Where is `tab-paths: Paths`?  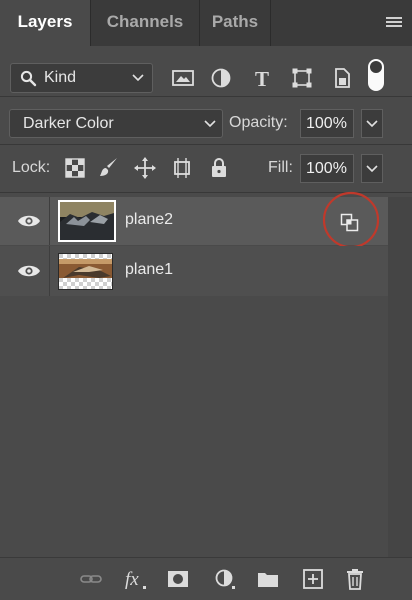 tab-paths: Paths is located at coordinates (235, 23).